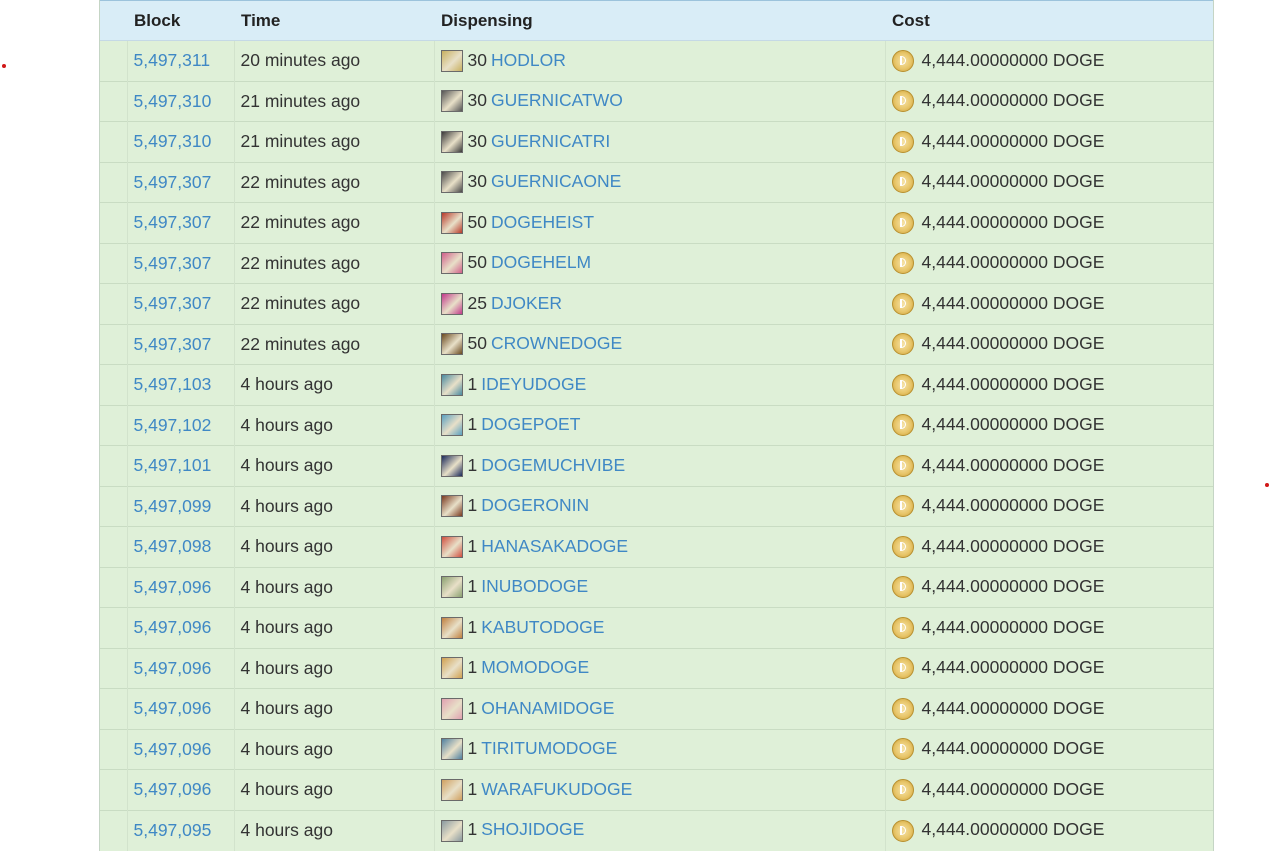 This screenshot has width=1271, height=851. What do you see at coordinates (556, 181) in the screenshot?
I see `asset-link: GUERNICAONE` at bounding box center [556, 181].